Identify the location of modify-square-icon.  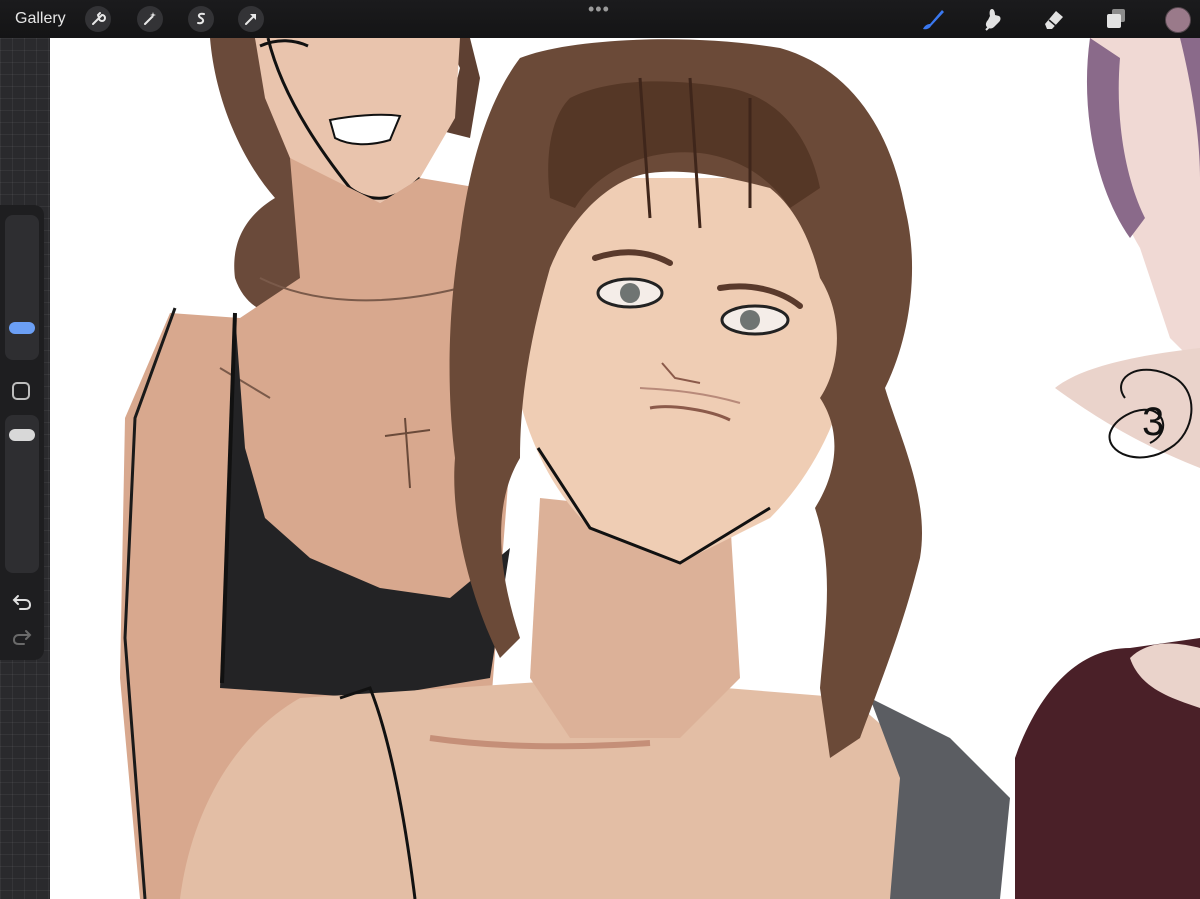
(21, 391).